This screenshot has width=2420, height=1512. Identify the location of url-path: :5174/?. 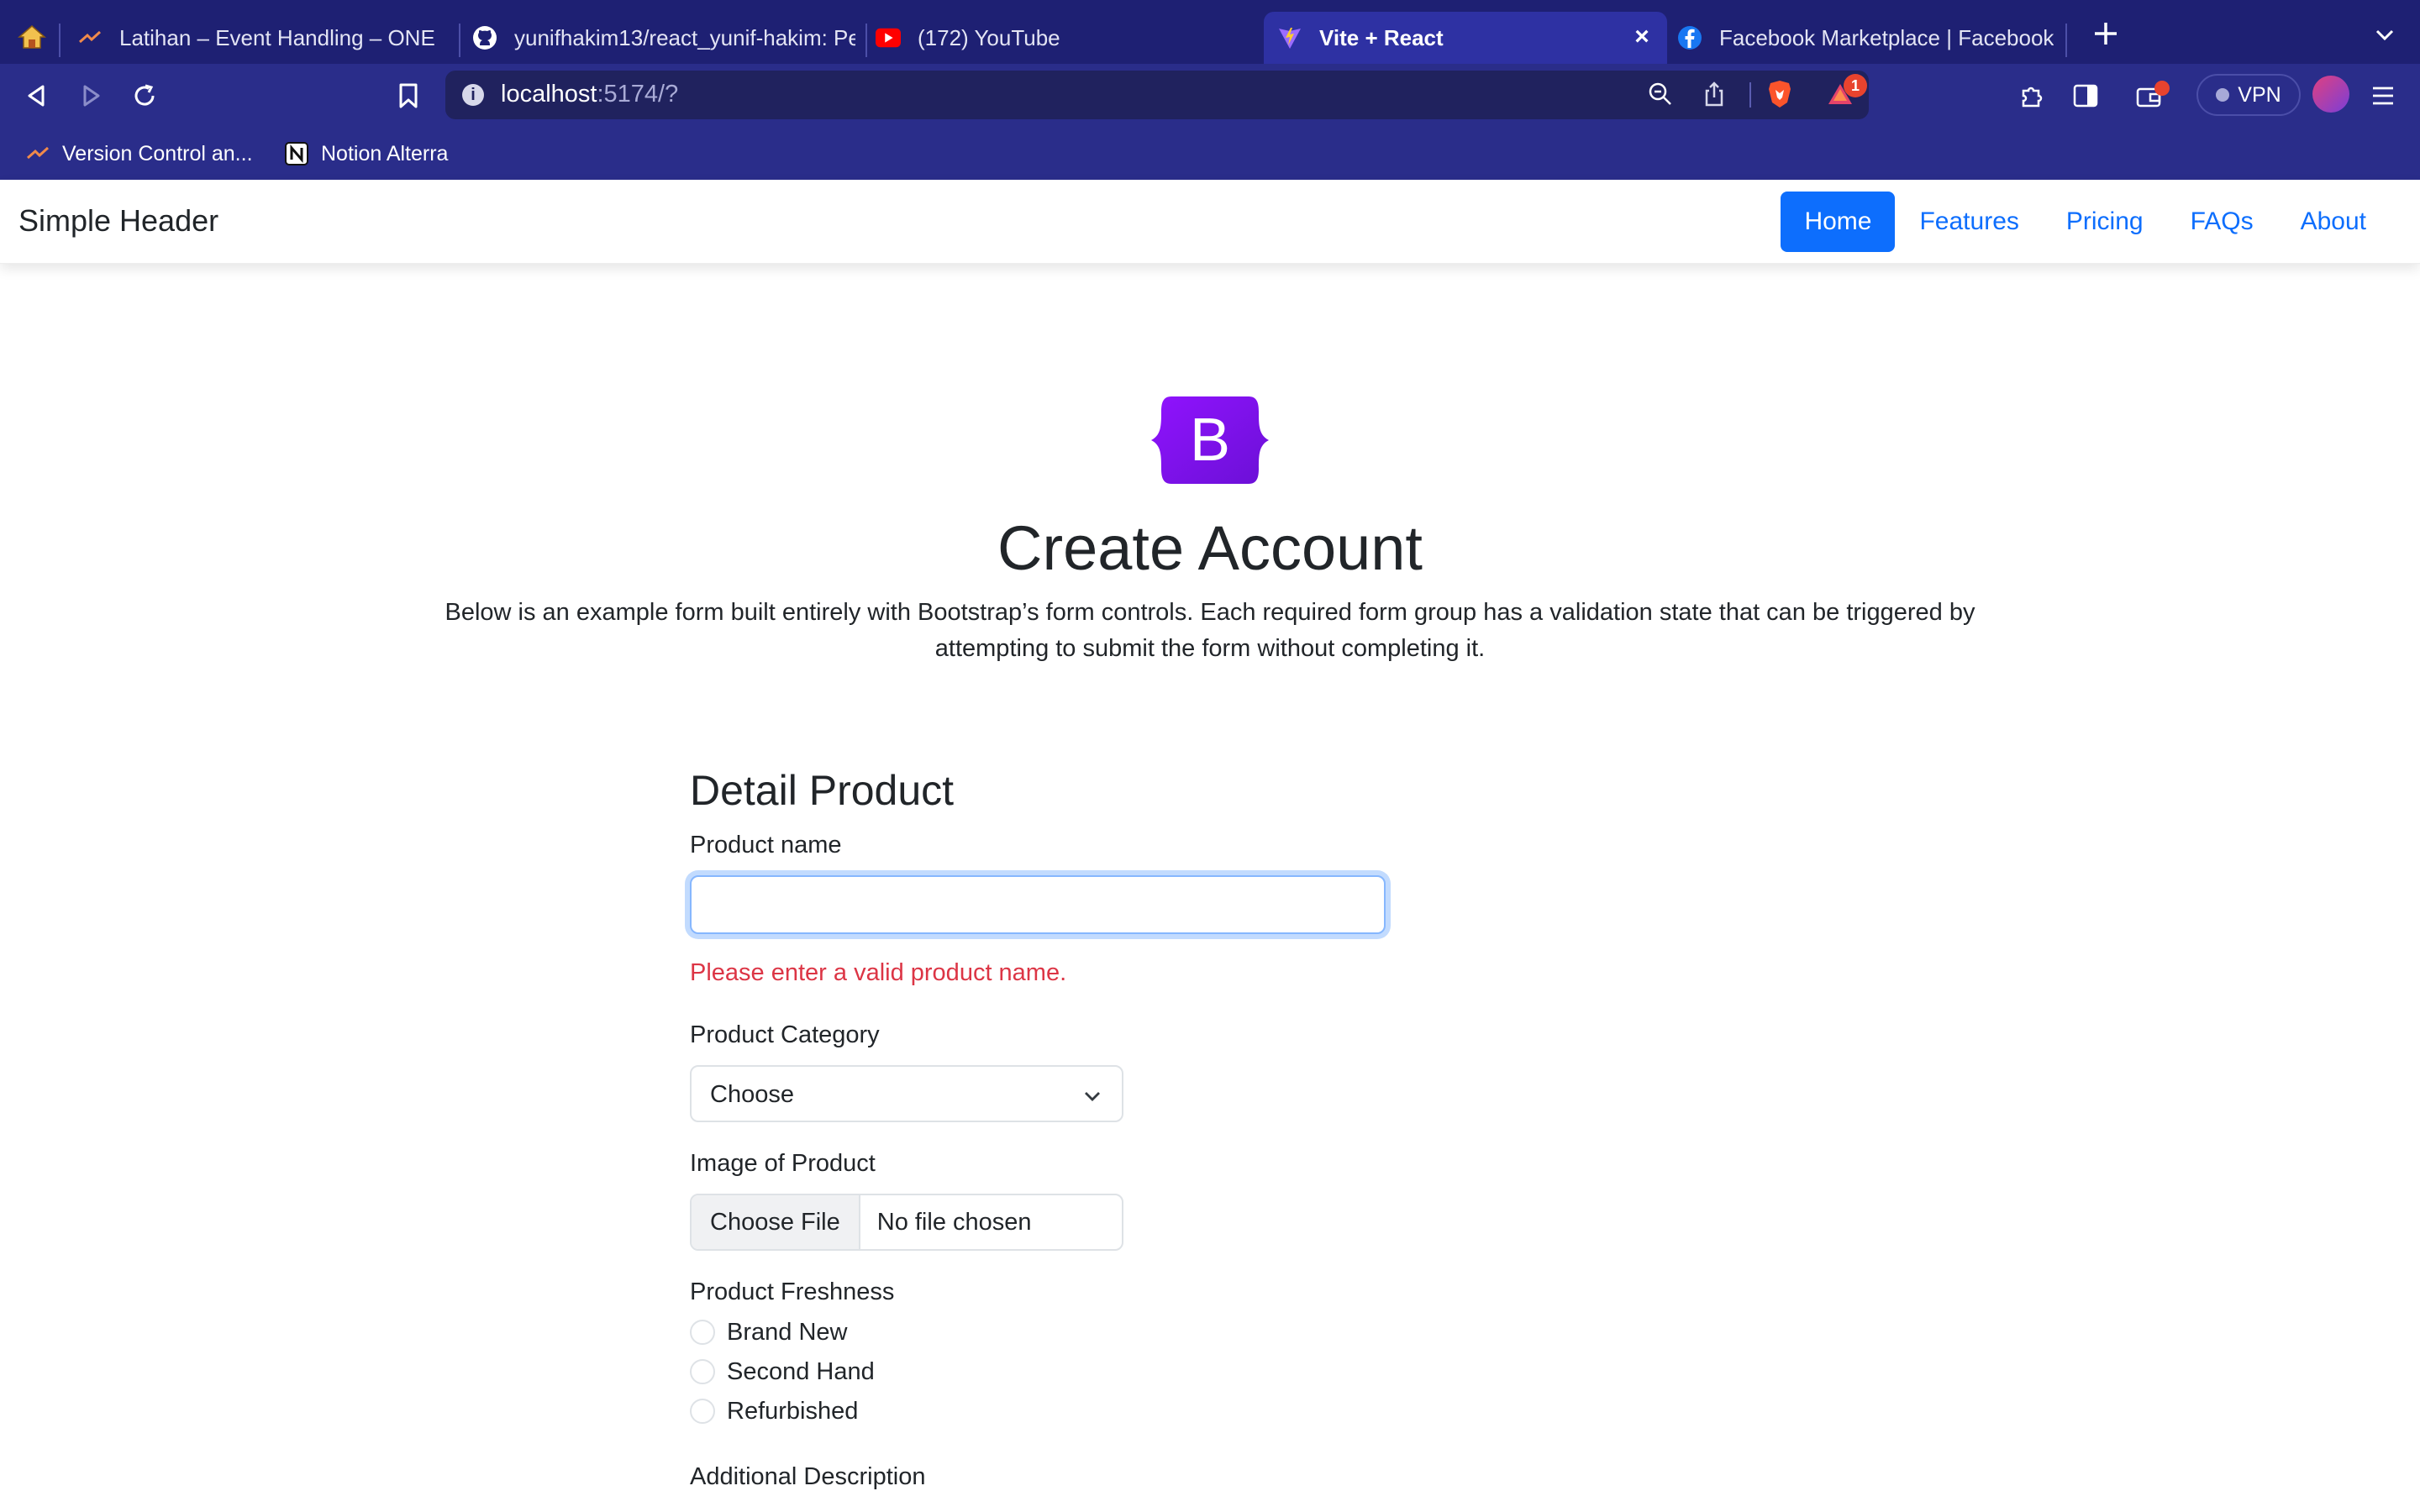
(638, 94).